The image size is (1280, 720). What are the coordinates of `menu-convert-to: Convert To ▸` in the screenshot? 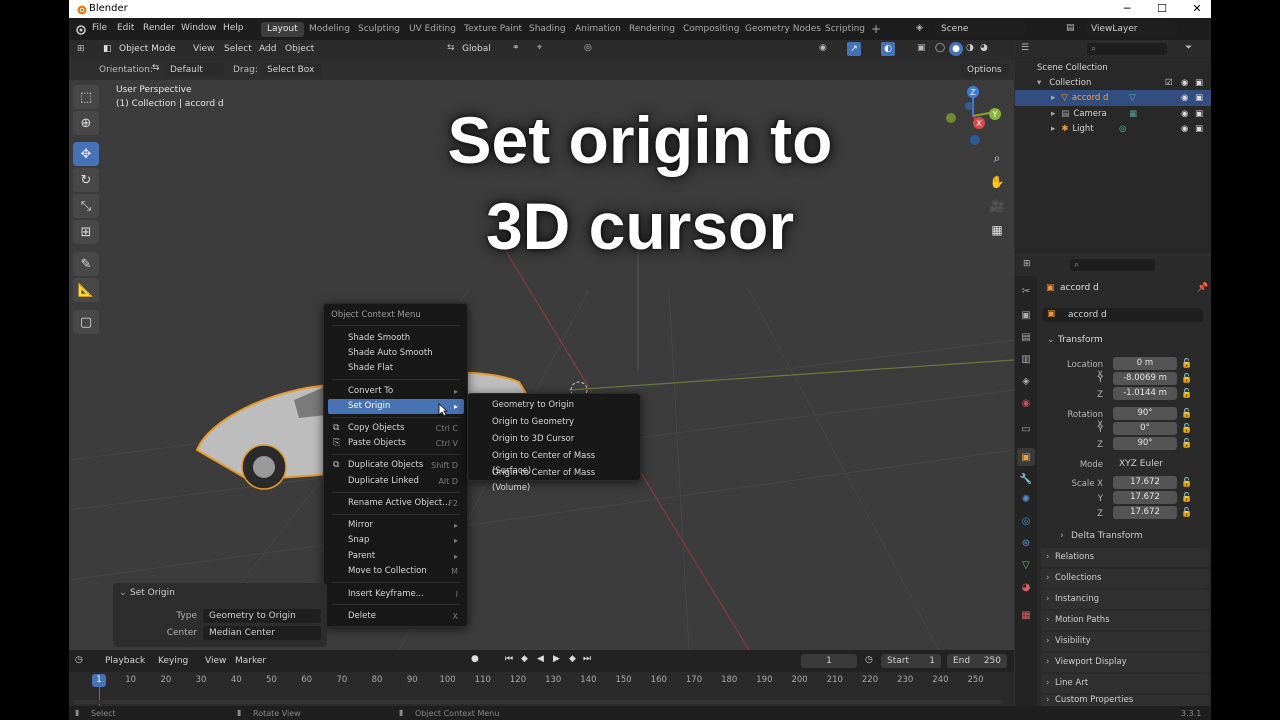 It's located at (396, 391).